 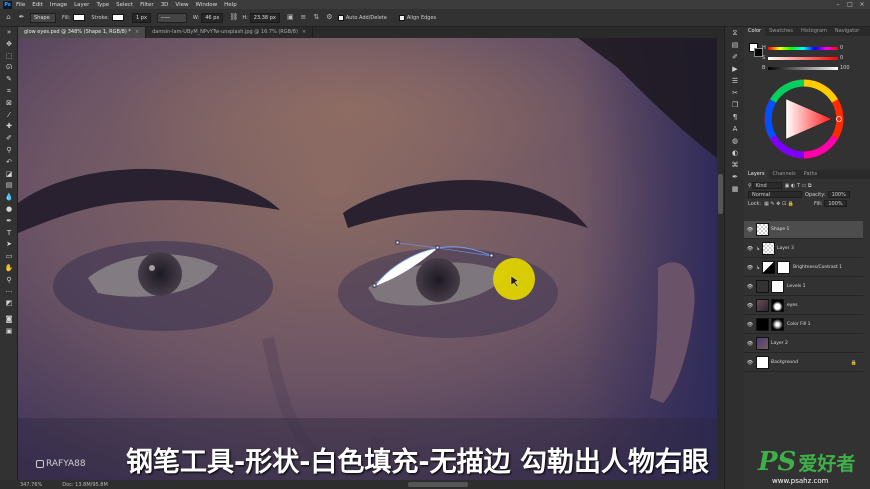 I want to click on type-tool-icon: T, so click(x=9, y=234).